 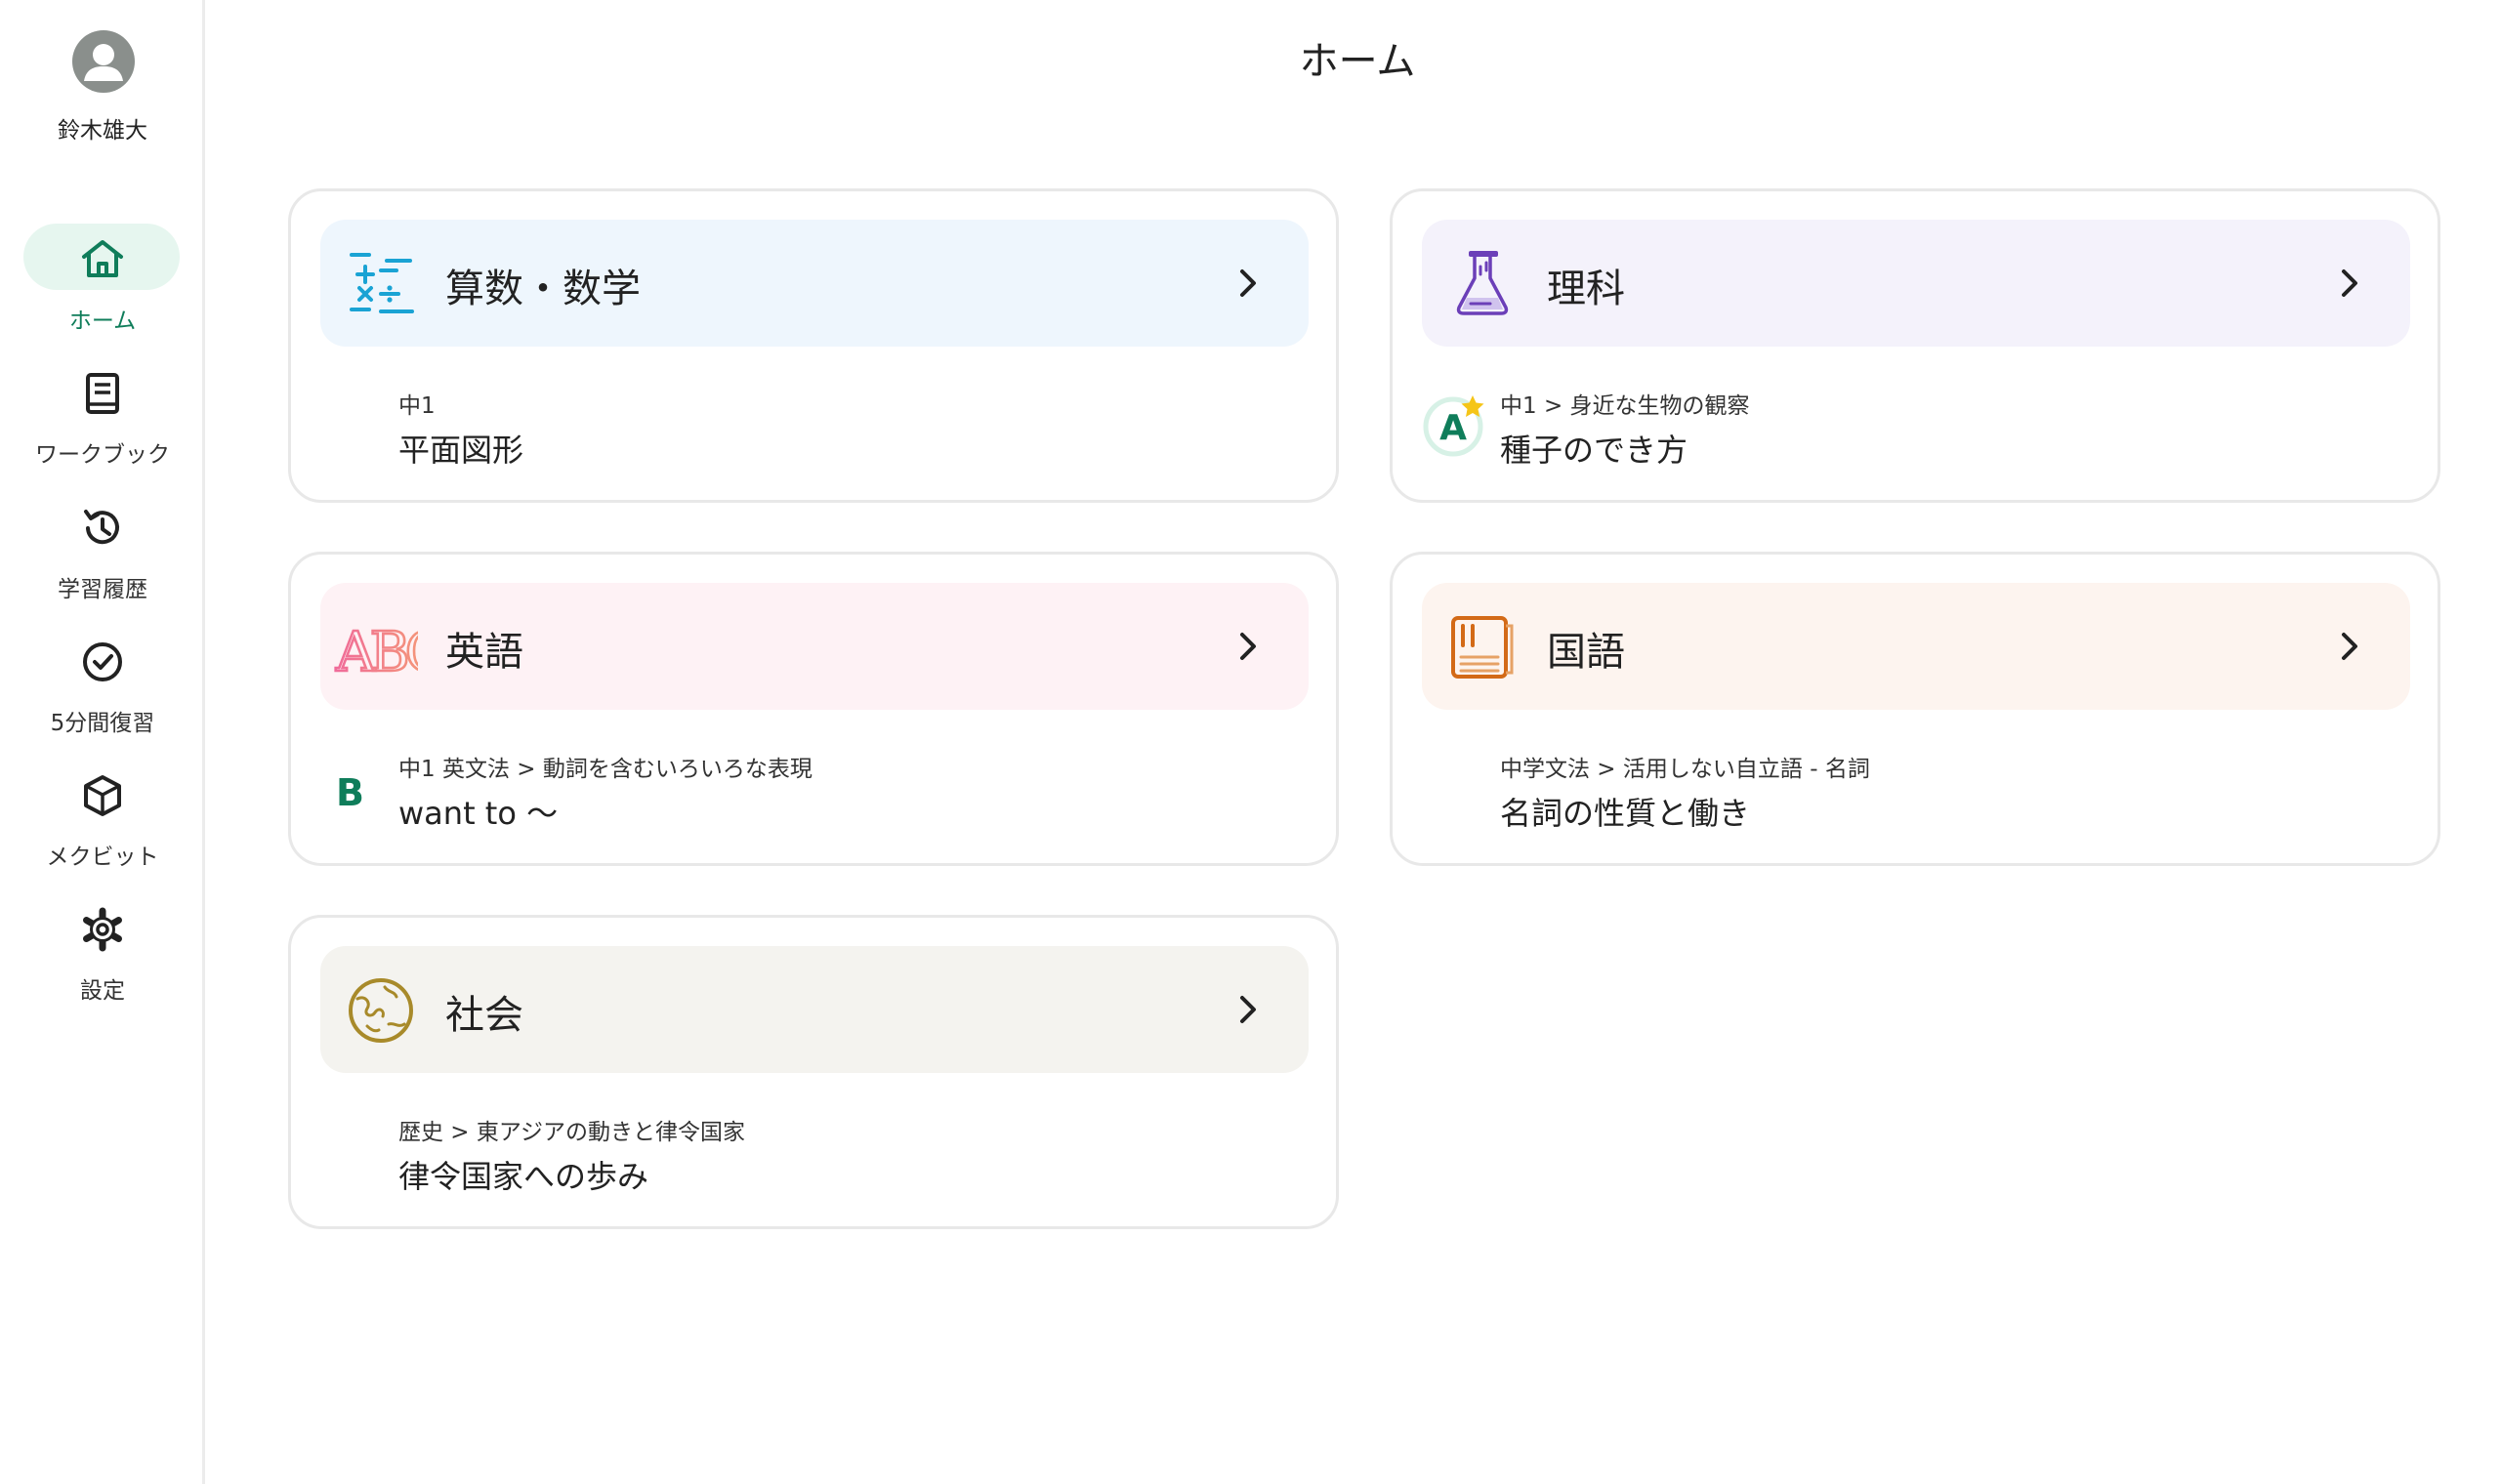 I want to click on user-icon, so click(x=104, y=63).